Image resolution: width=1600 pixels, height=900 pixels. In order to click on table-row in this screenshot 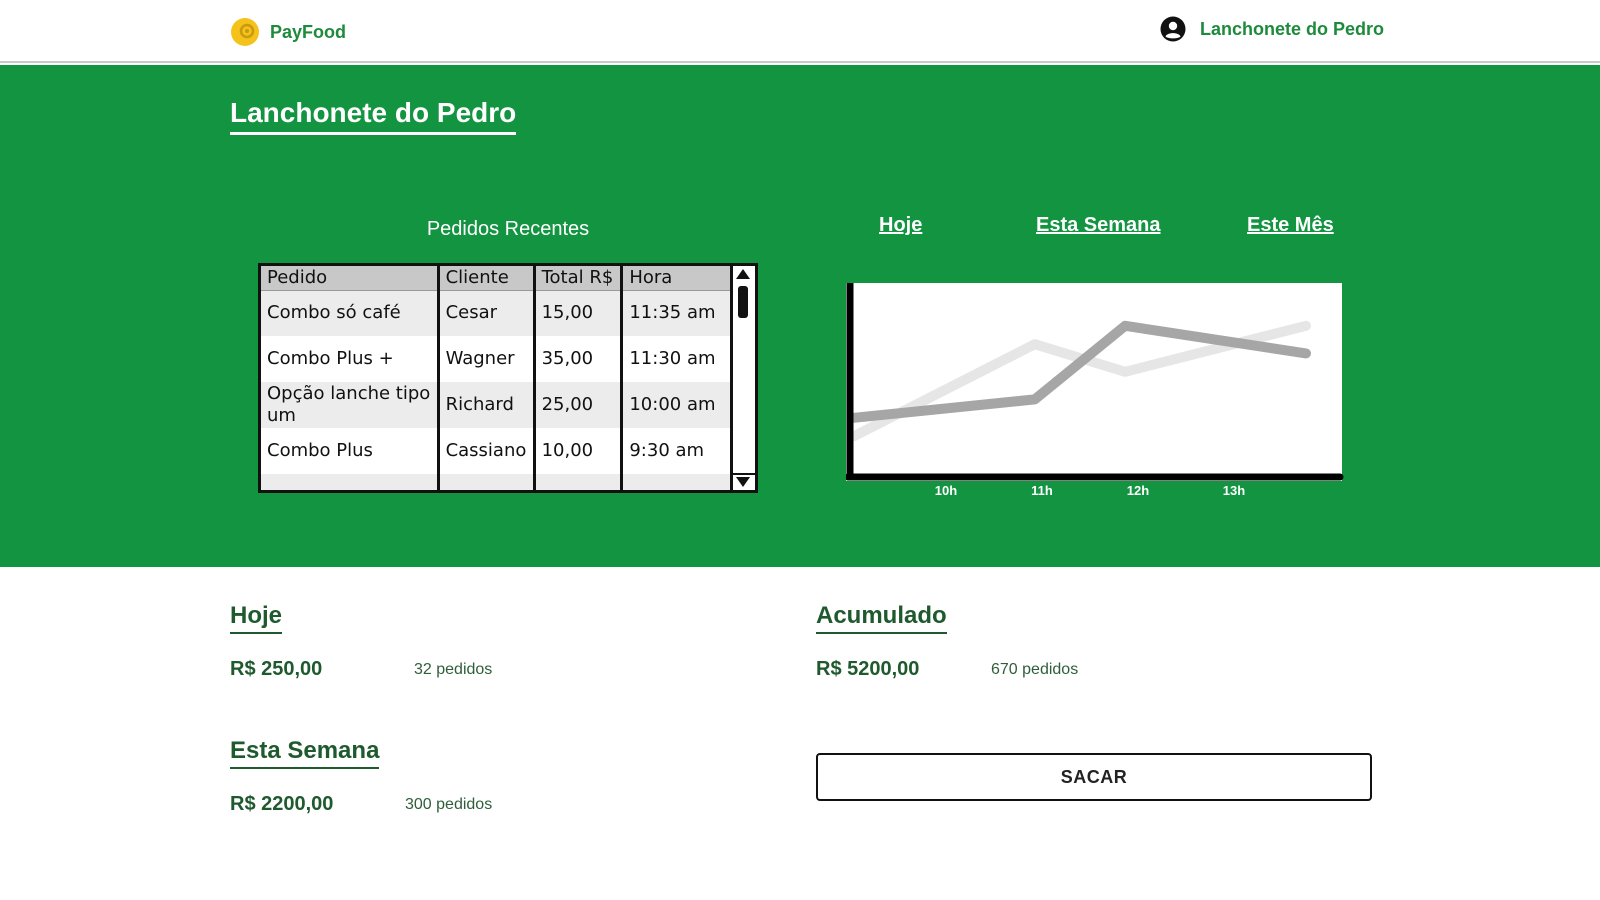, I will do `click(497, 482)`.